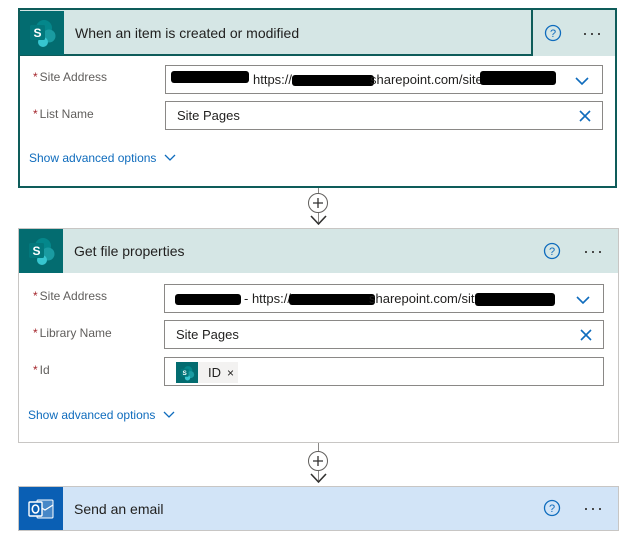 The height and width of the screenshot is (539, 624). What do you see at coordinates (41, 508) in the screenshot?
I see `outlook-icon` at bounding box center [41, 508].